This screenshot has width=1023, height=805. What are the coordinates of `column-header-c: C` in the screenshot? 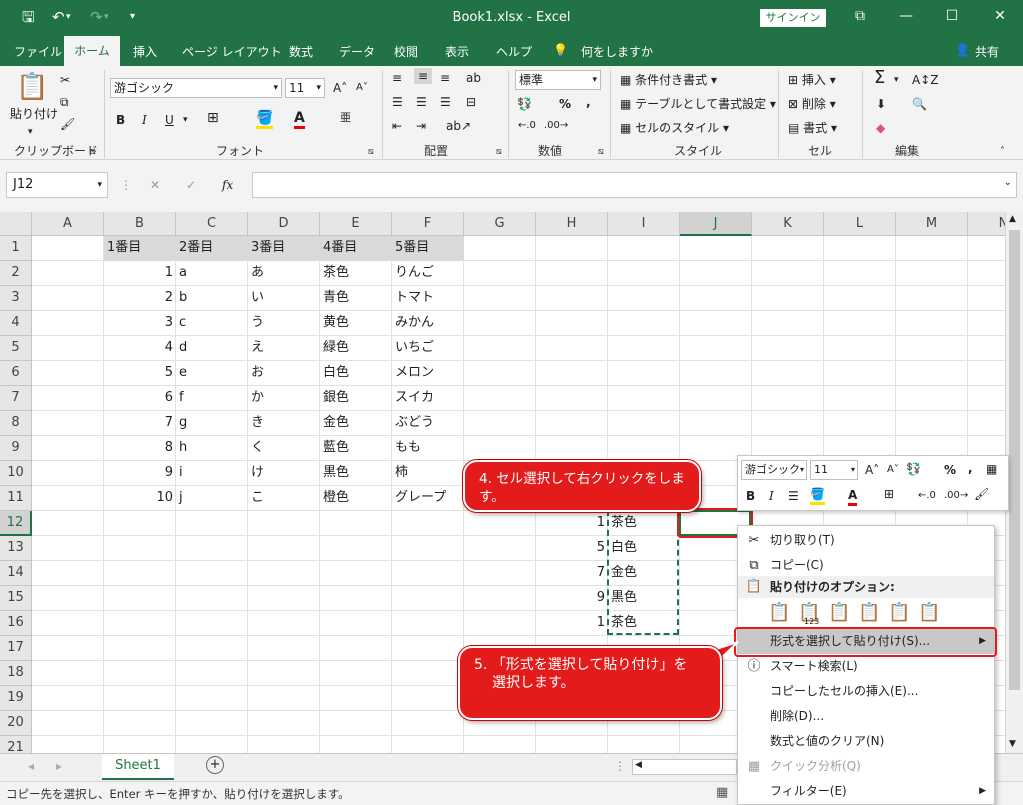 It's located at (212, 224).